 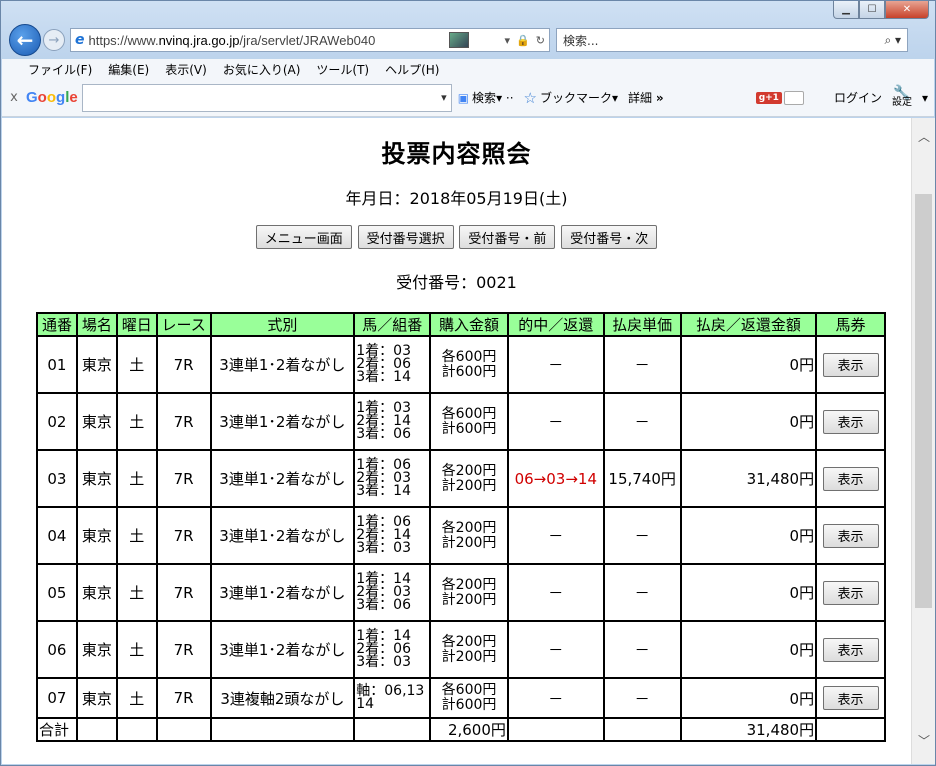 What do you see at coordinates (128, 69) in the screenshot?
I see `menu-edit: 編集(E)` at bounding box center [128, 69].